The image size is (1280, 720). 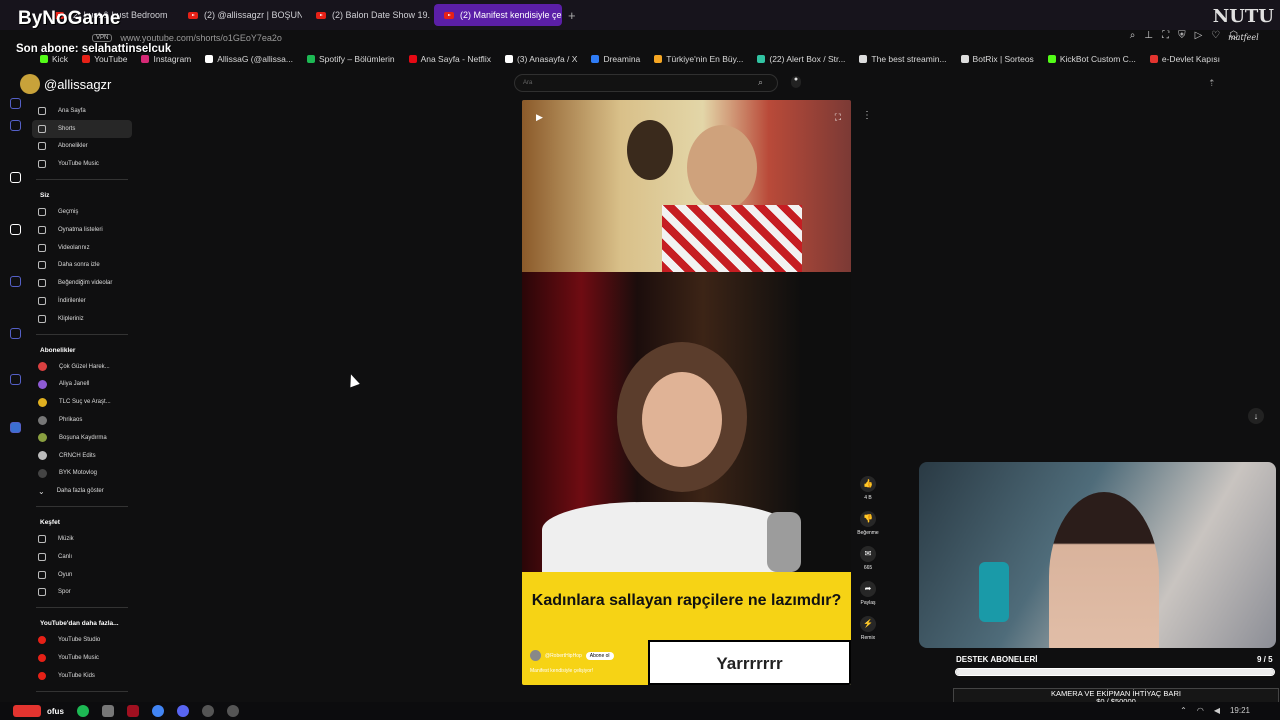 What do you see at coordinates (1243, 37) in the screenshot?
I see `nutu-sub: matfeel` at bounding box center [1243, 37].